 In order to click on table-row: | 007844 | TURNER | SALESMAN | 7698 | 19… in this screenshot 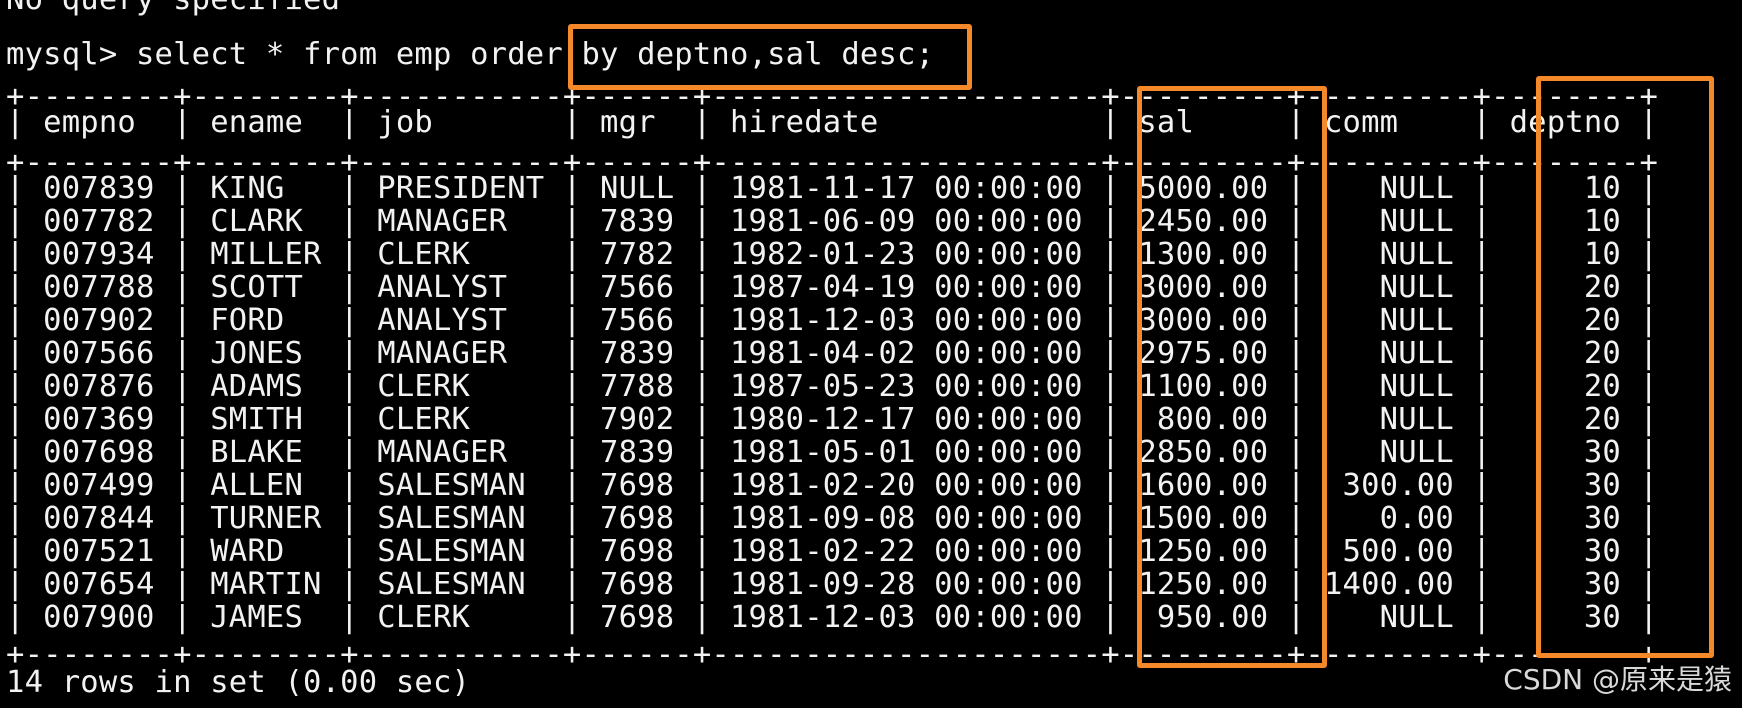, I will do `click(832, 518)`.